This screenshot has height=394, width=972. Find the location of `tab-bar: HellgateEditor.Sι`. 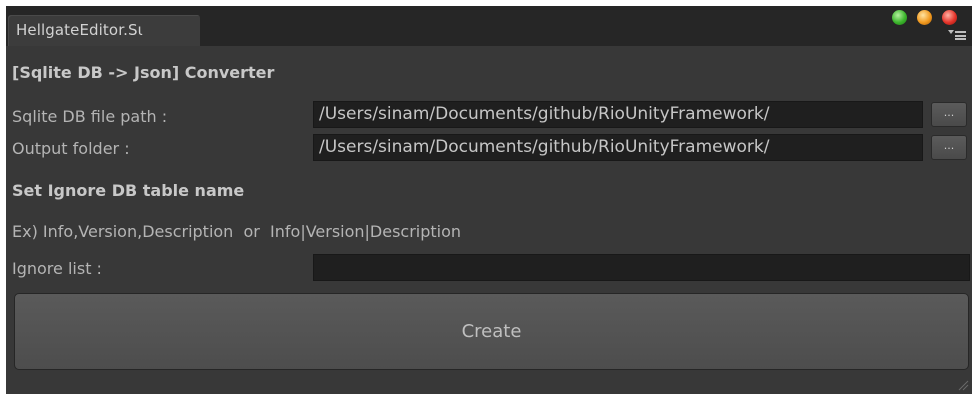

tab-bar: HellgateEditor.Sι is located at coordinates (489, 26).